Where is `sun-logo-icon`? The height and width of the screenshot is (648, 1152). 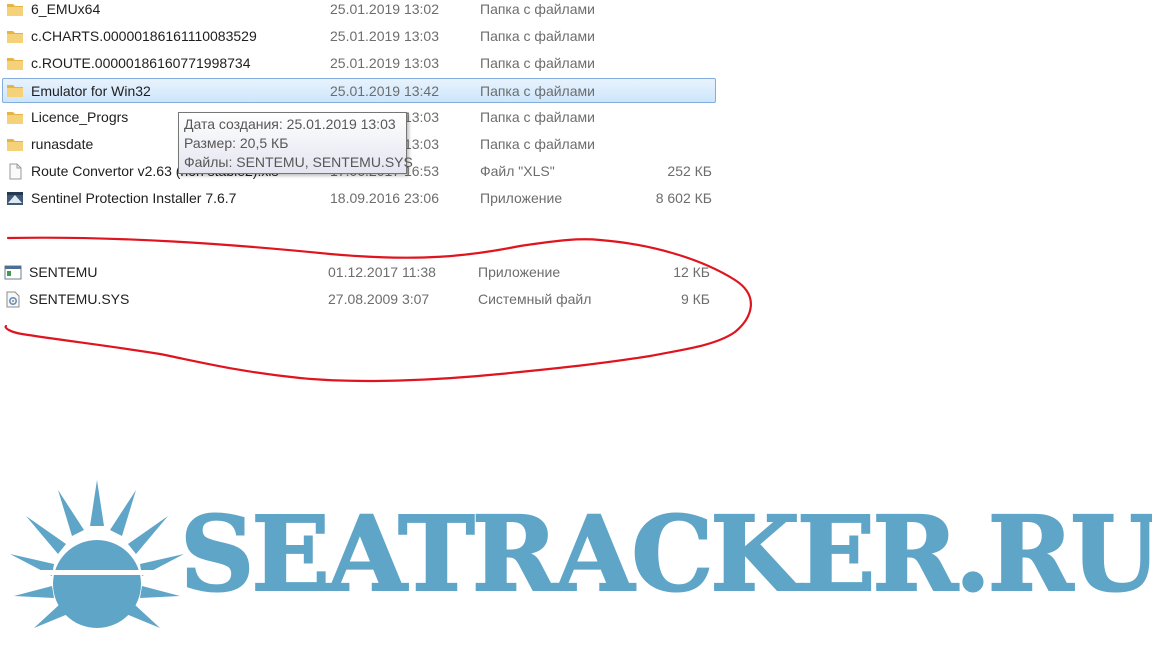 sun-logo-icon is located at coordinates (97, 554).